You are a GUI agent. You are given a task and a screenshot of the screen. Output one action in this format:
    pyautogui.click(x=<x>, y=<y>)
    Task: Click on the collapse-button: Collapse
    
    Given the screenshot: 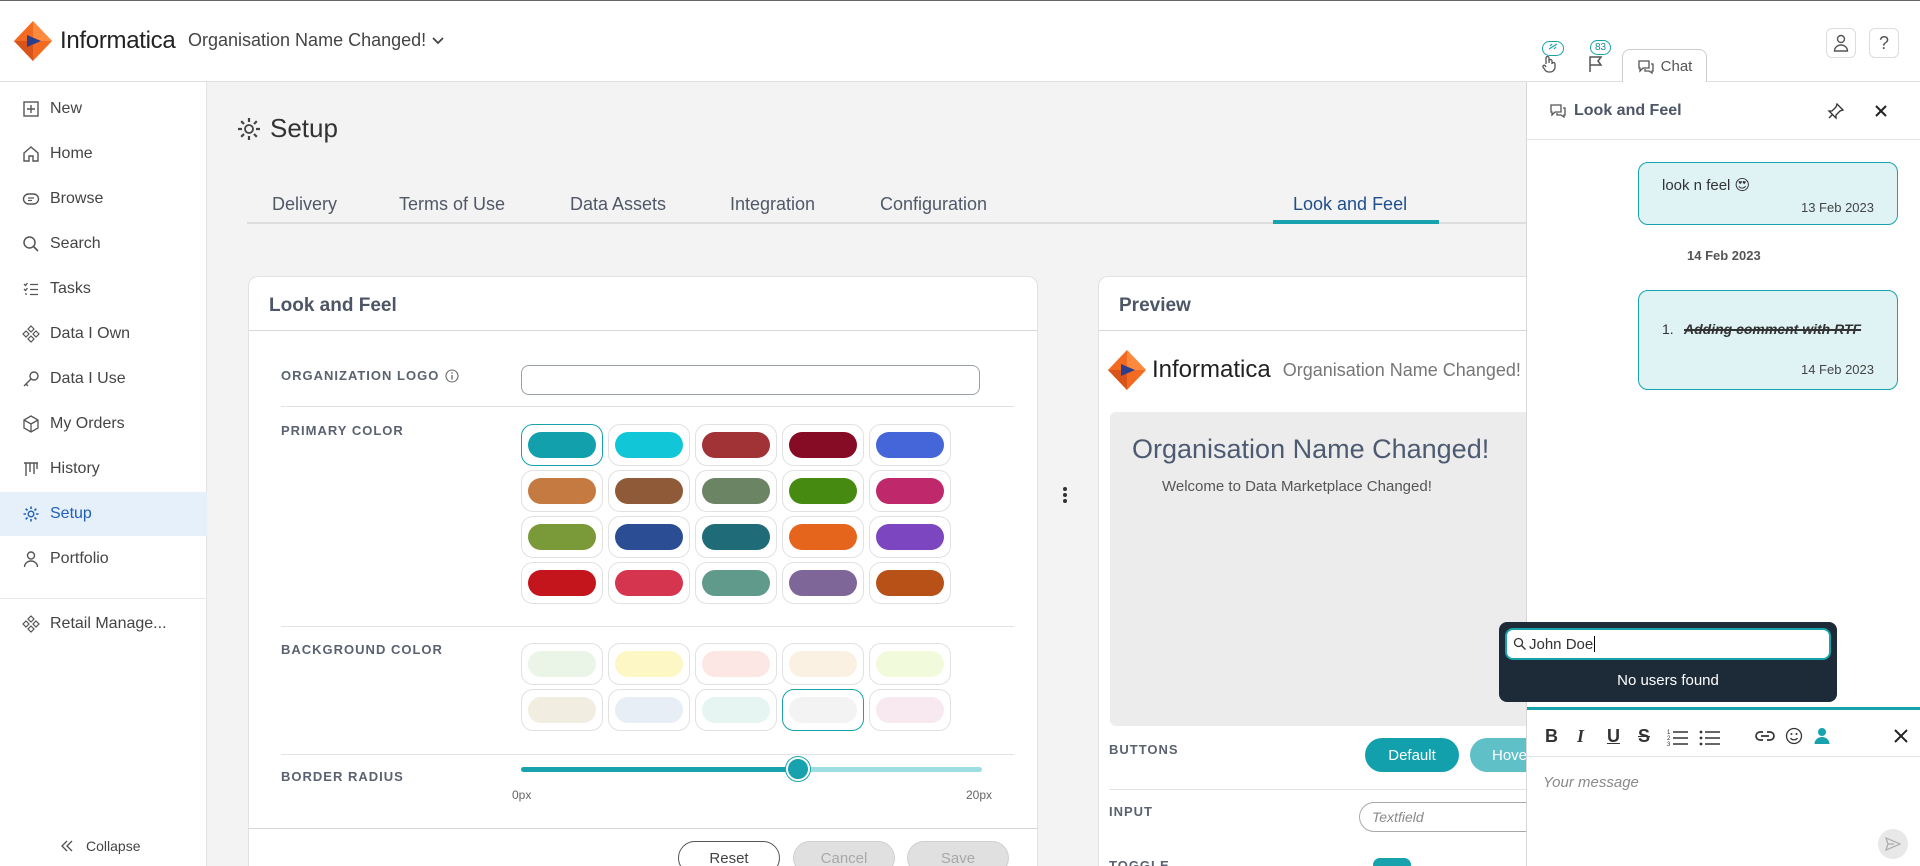 What is the action you would take?
    pyautogui.click(x=100, y=846)
    